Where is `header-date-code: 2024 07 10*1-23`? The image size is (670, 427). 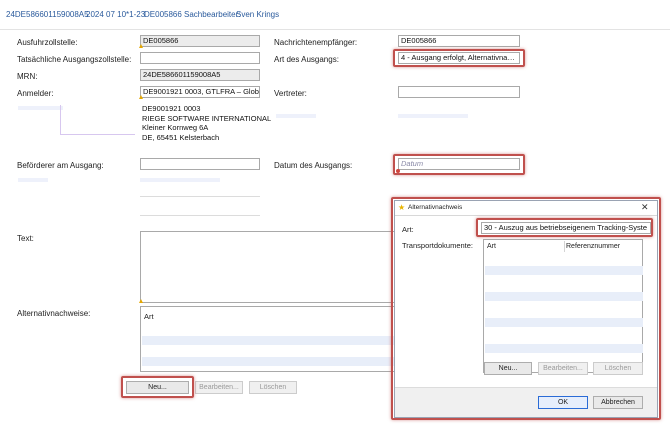
header-date-code: 2024 07 10*1-23 is located at coordinates (116, 14).